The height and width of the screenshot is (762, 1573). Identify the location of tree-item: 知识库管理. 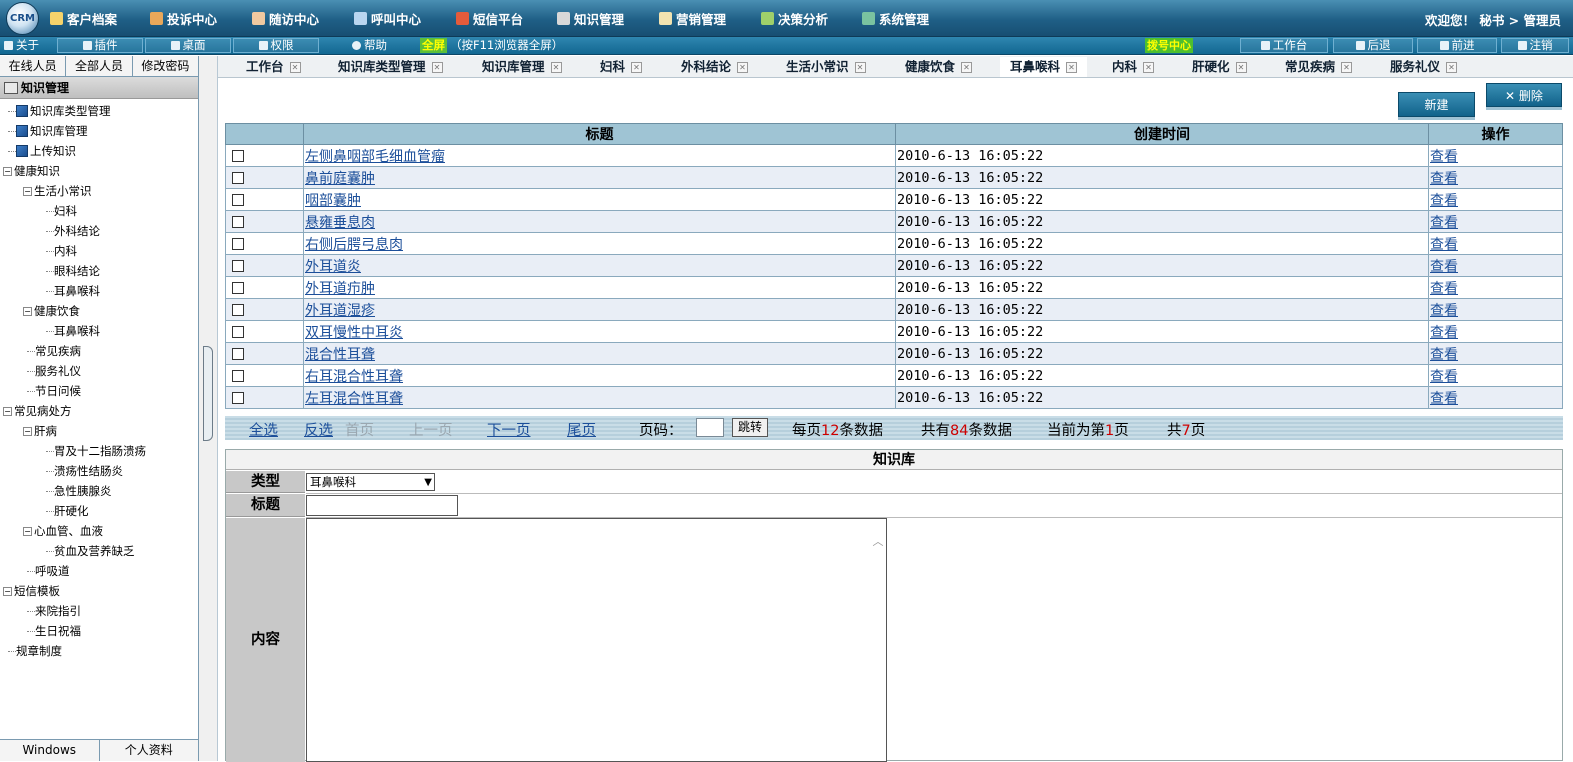
(99, 131).